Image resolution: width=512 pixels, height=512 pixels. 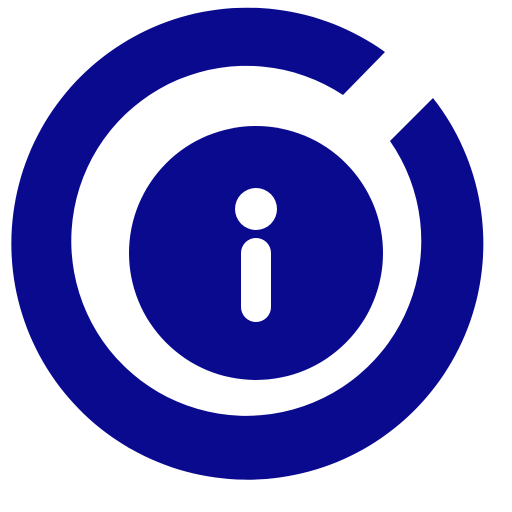 I want to click on info-stem, so click(x=256, y=280).